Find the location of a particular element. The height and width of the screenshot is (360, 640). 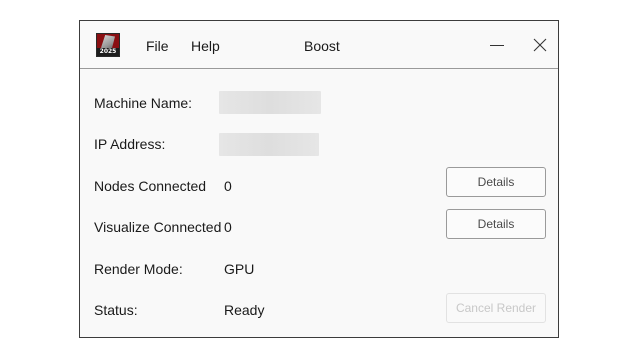

app-logo-icon: 2025 is located at coordinates (108, 45).